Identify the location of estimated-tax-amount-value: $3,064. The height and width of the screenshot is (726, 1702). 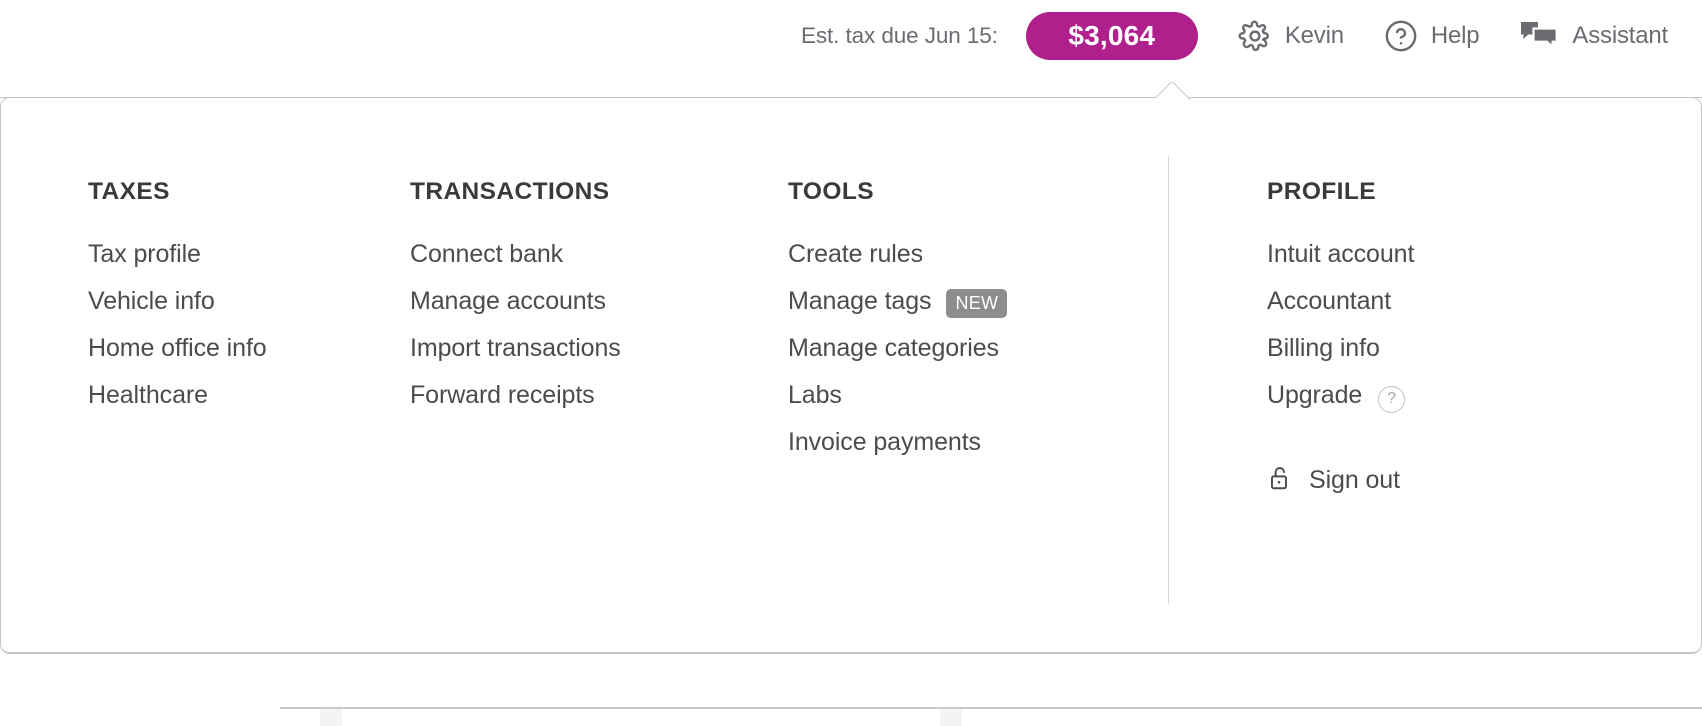
(1112, 35).